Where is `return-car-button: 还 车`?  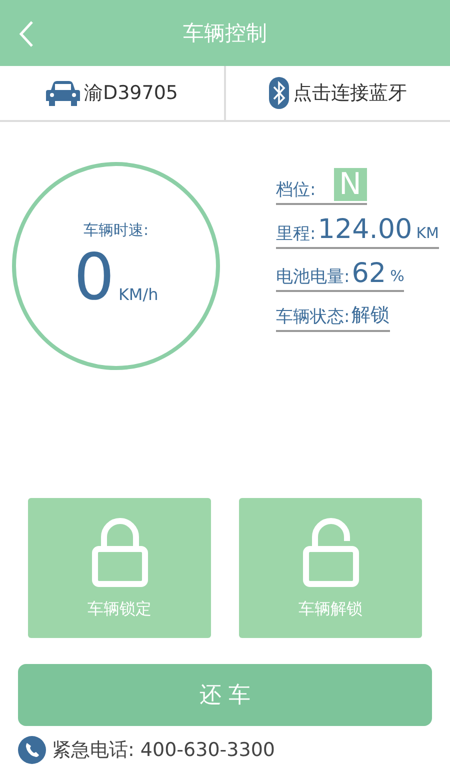
return-car-button: 还 车 is located at coordinates (225, 695).